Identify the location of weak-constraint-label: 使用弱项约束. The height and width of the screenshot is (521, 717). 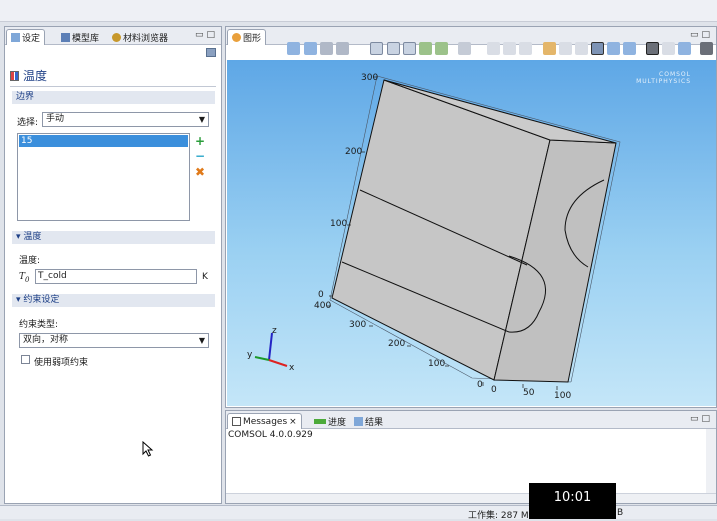
(61, 363).